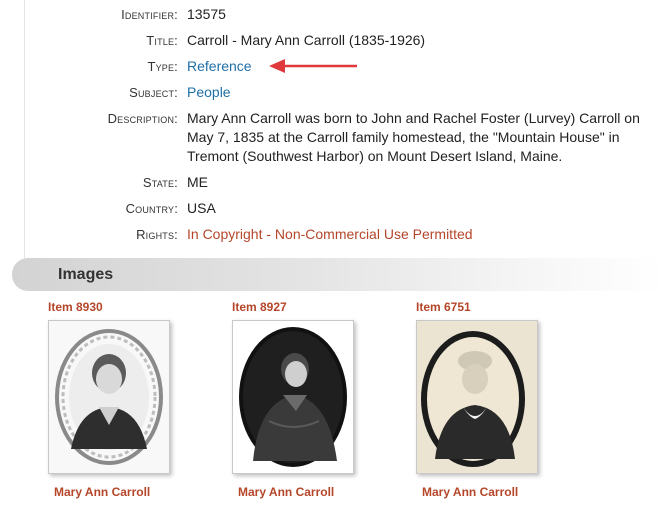 The width and height of the screenshot is (665, 510). What do you see at coordinates (86, 274) in the screenshot?
I see `images-section-title: Images` at bounding box center [86, 274].